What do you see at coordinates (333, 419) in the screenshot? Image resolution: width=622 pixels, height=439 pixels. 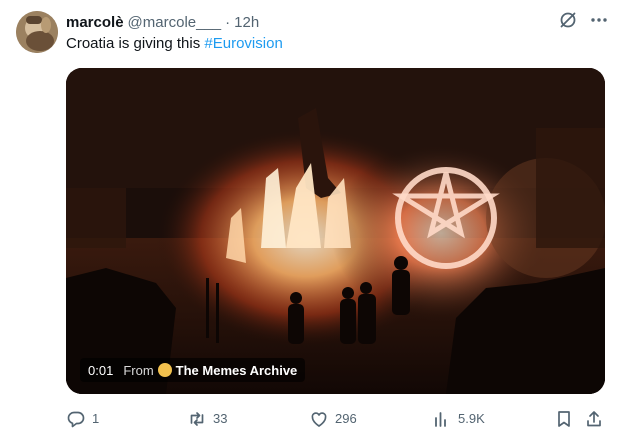 I see `like-button: 296` at bounding box center [333, 419].